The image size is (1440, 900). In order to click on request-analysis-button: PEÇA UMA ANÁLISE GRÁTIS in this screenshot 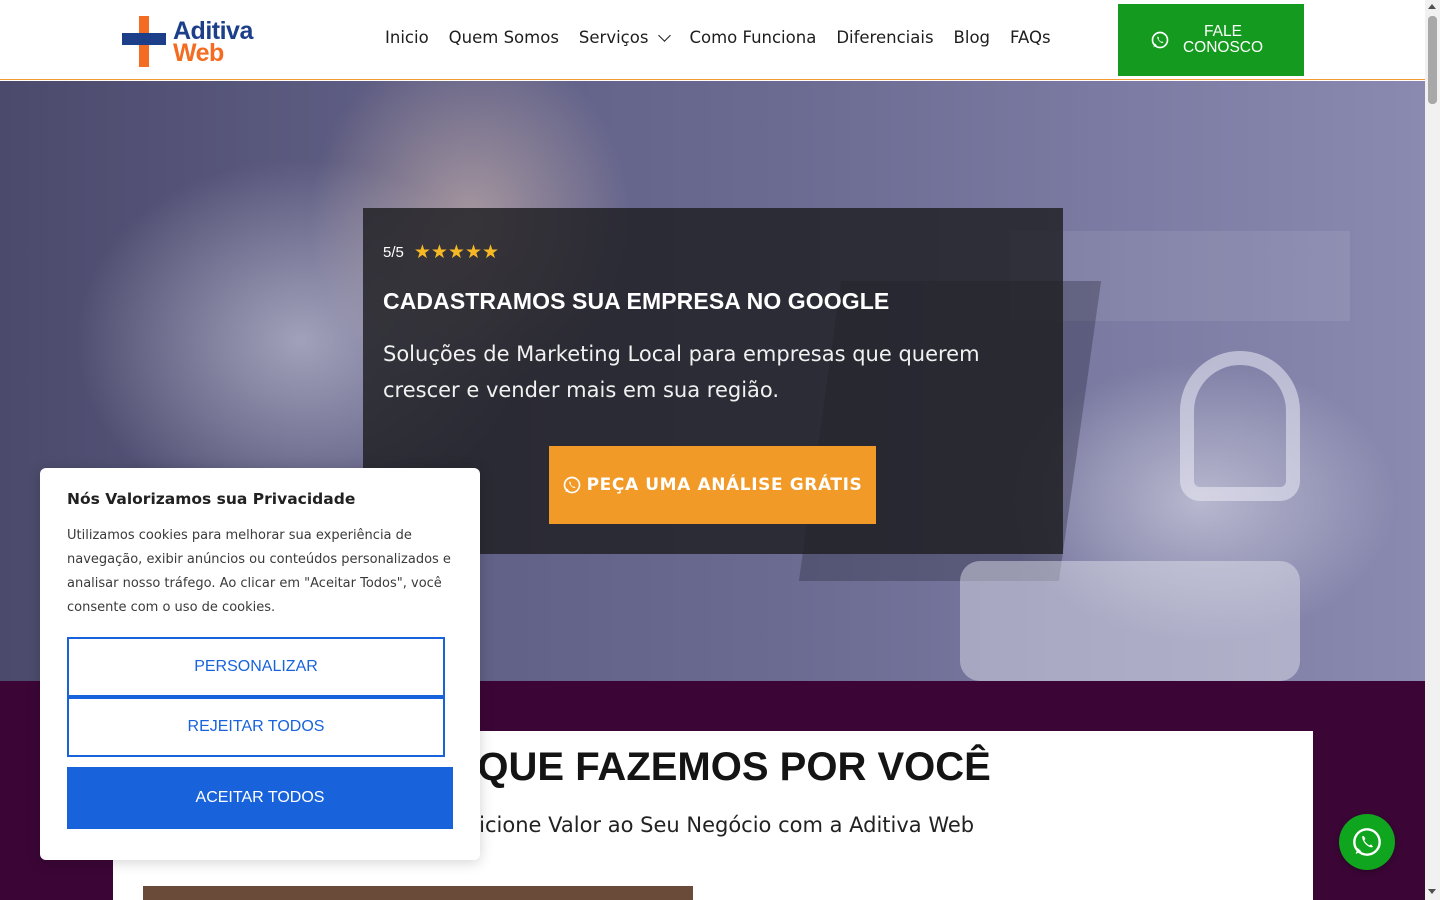, I will do `click(712, 485)`.